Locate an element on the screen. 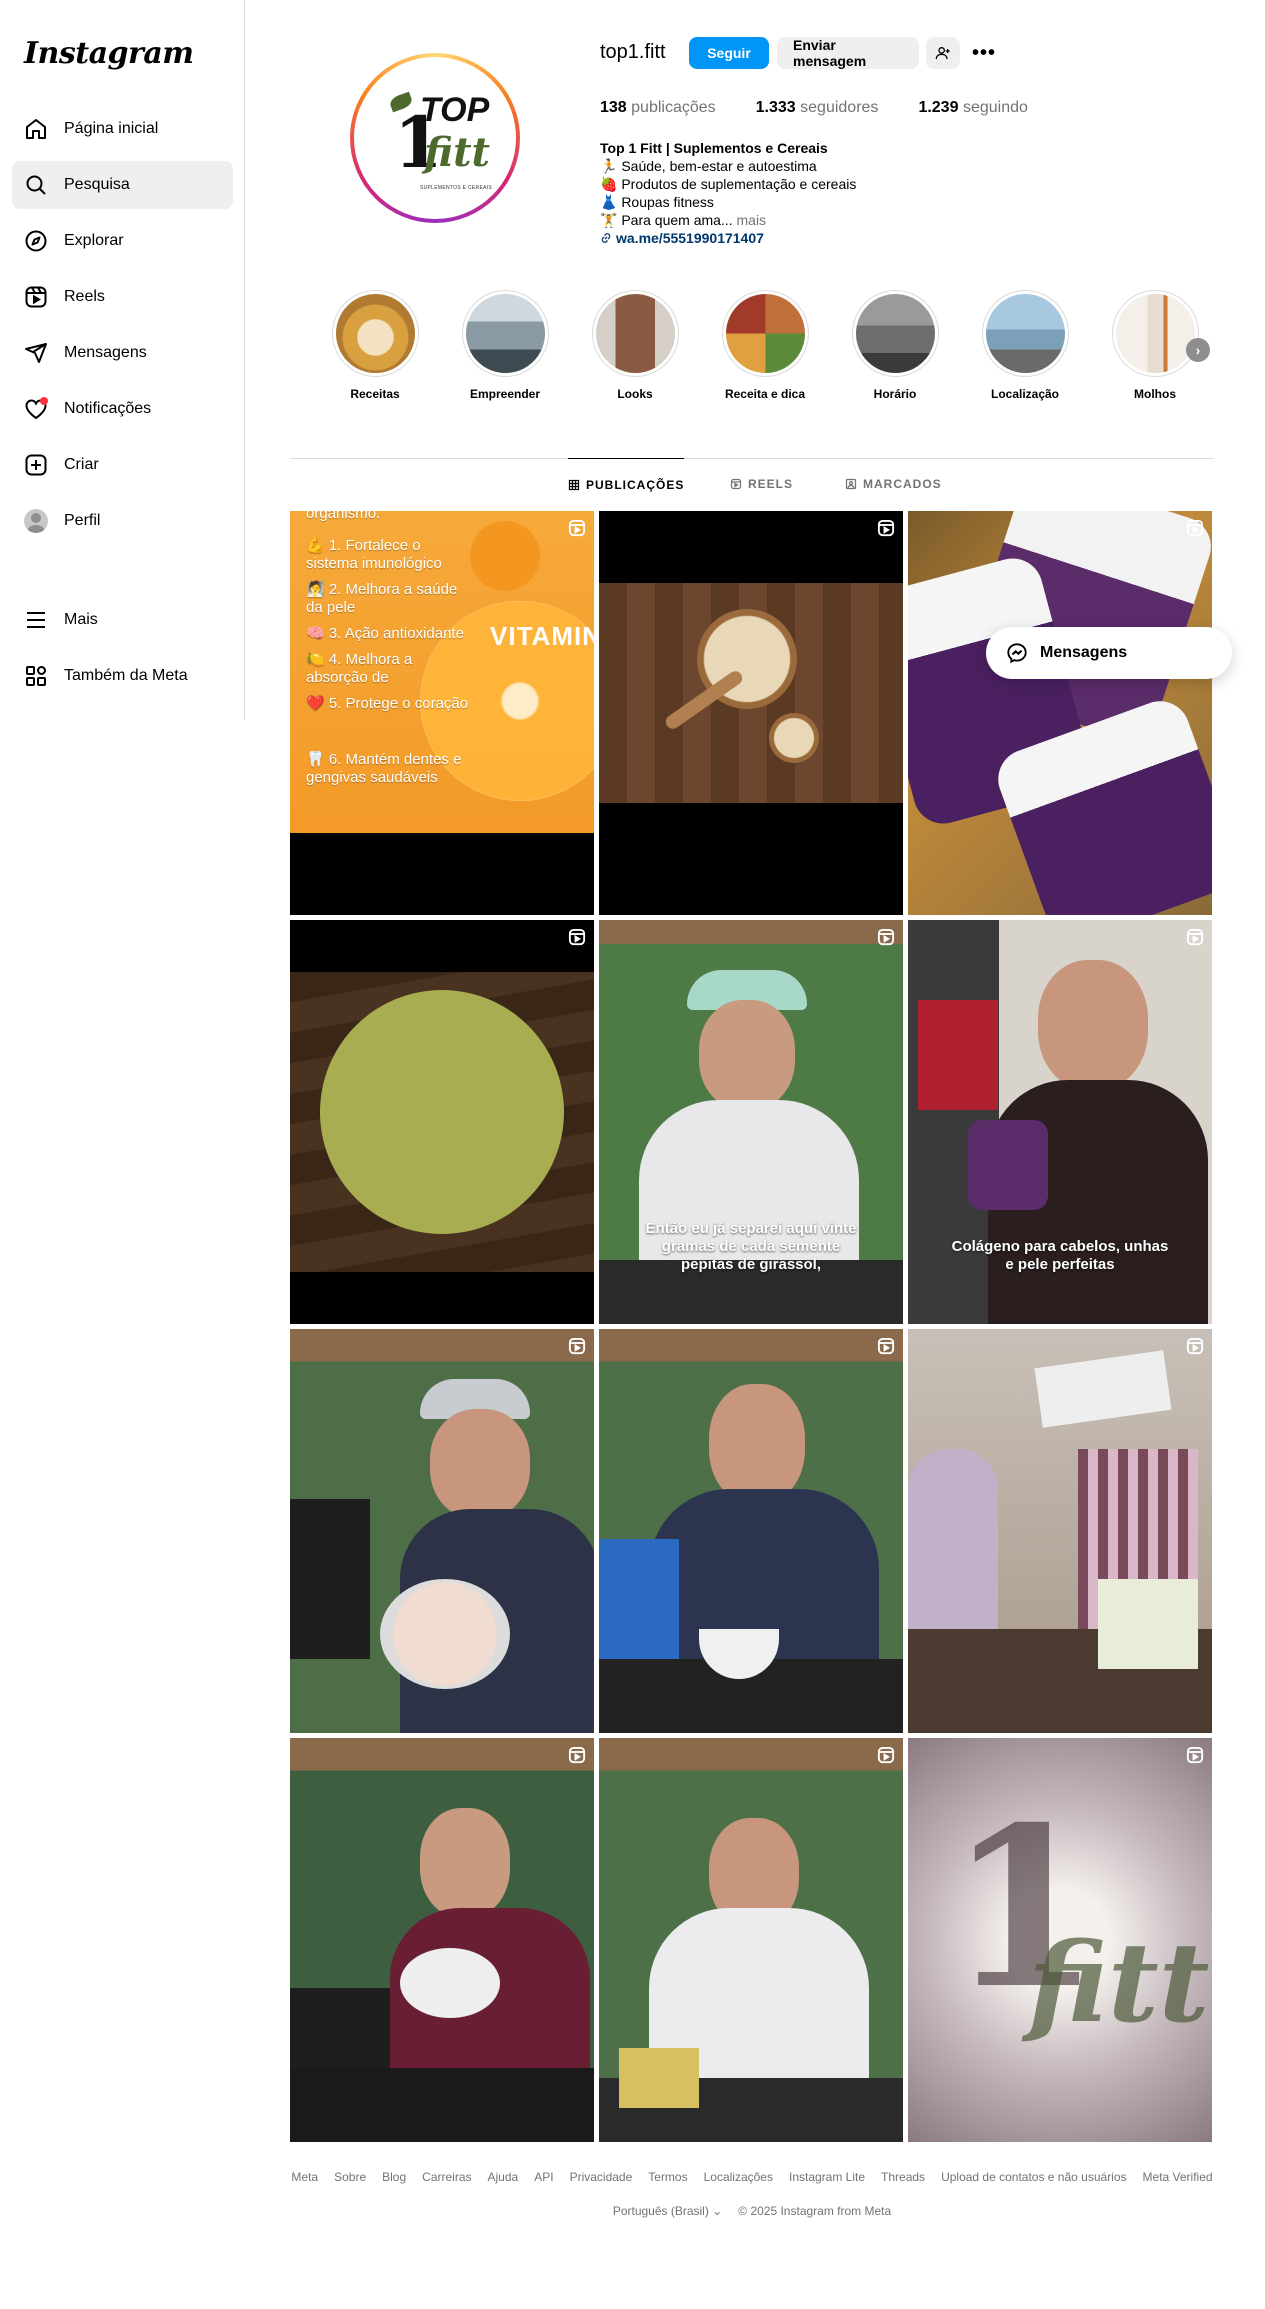  footer-link: Ajuda is located at coordinates (503, 2177).